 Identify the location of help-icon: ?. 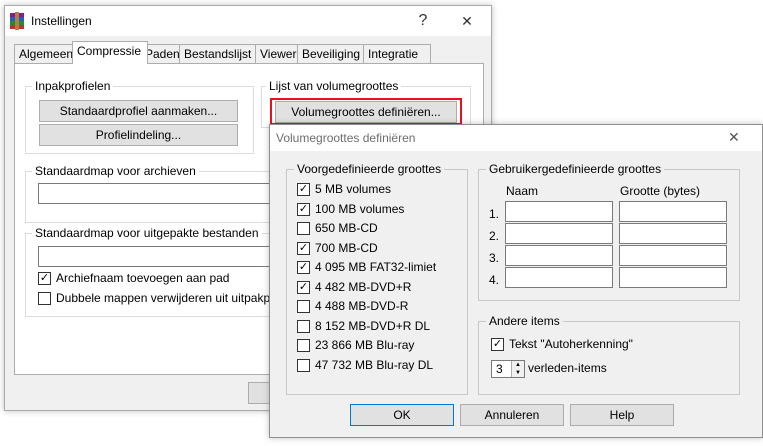
(423, 21).